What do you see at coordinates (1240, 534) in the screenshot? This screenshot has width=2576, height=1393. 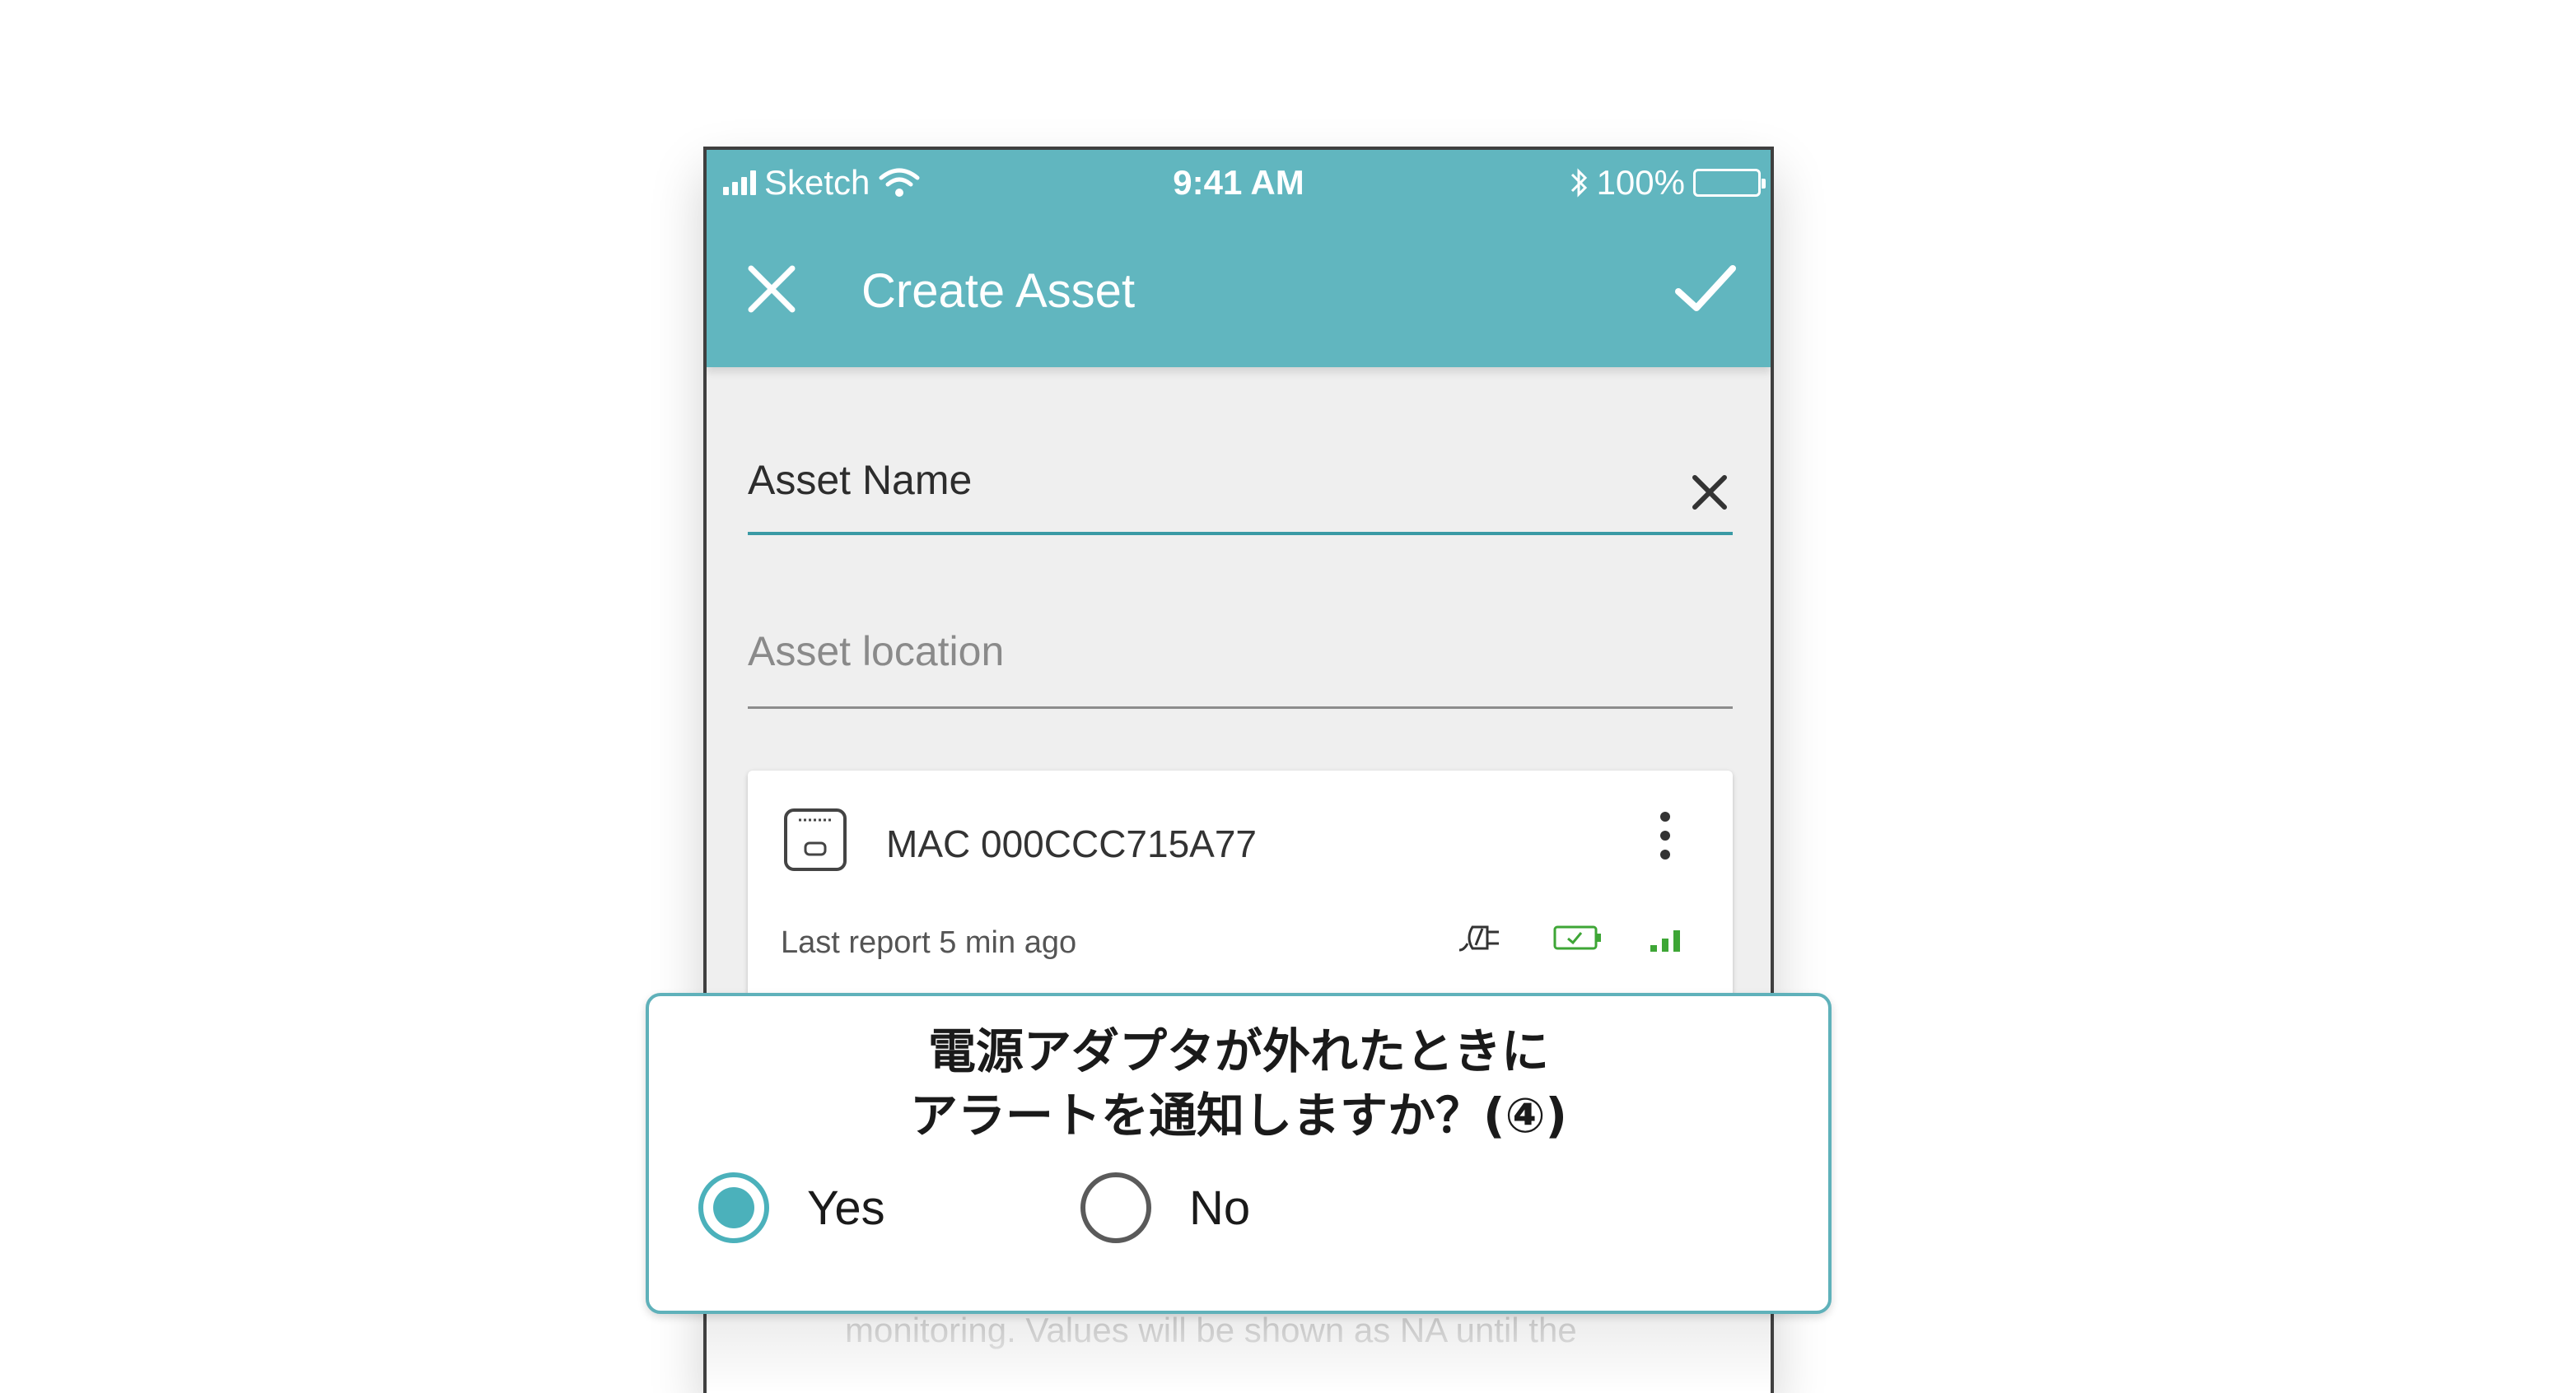 I see `asset-name-underline` at bounding box center [1240, 534].